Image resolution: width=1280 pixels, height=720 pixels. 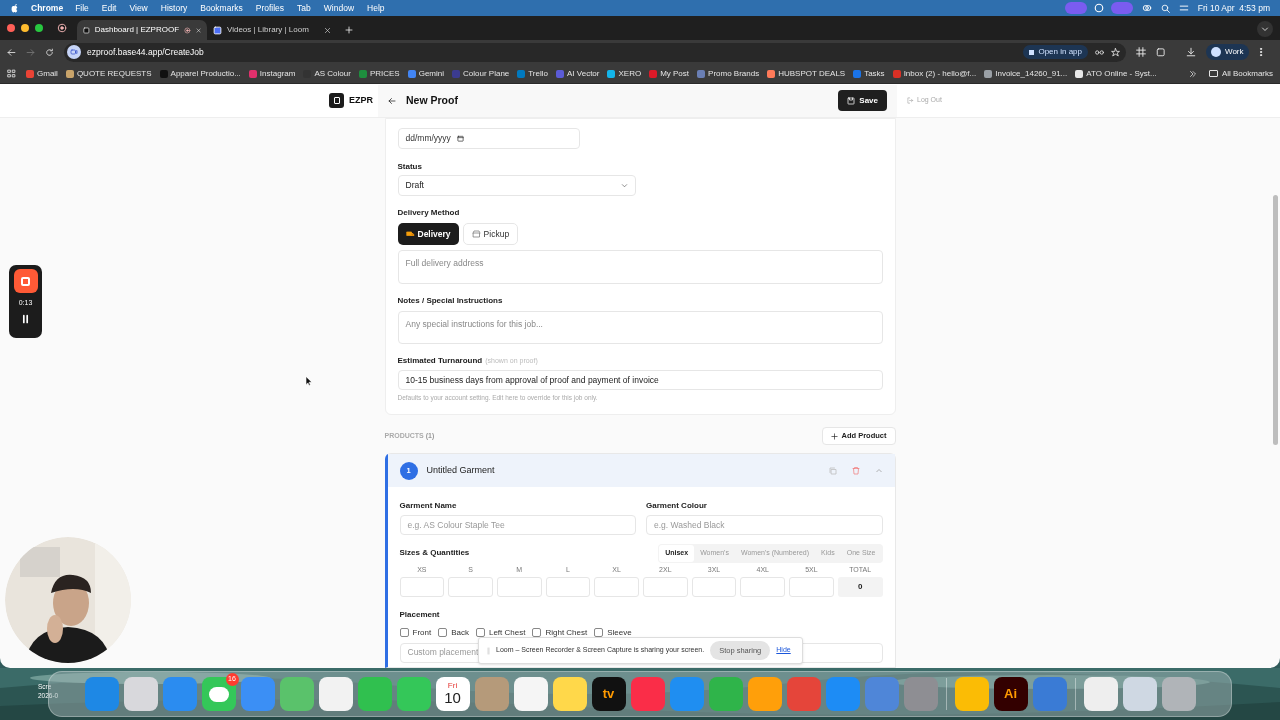 I want to click on app-icon: Ai, so click(x=1010, y=694).